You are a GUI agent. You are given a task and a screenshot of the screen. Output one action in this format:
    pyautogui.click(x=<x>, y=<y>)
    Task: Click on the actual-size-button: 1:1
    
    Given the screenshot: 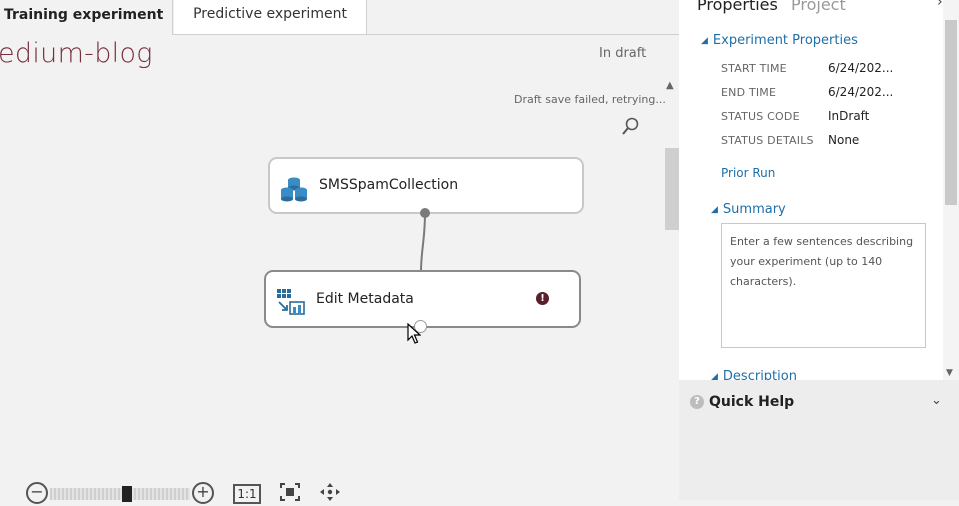 What is the action you would take?
    pyautogui.click(x=247, y=494)
    